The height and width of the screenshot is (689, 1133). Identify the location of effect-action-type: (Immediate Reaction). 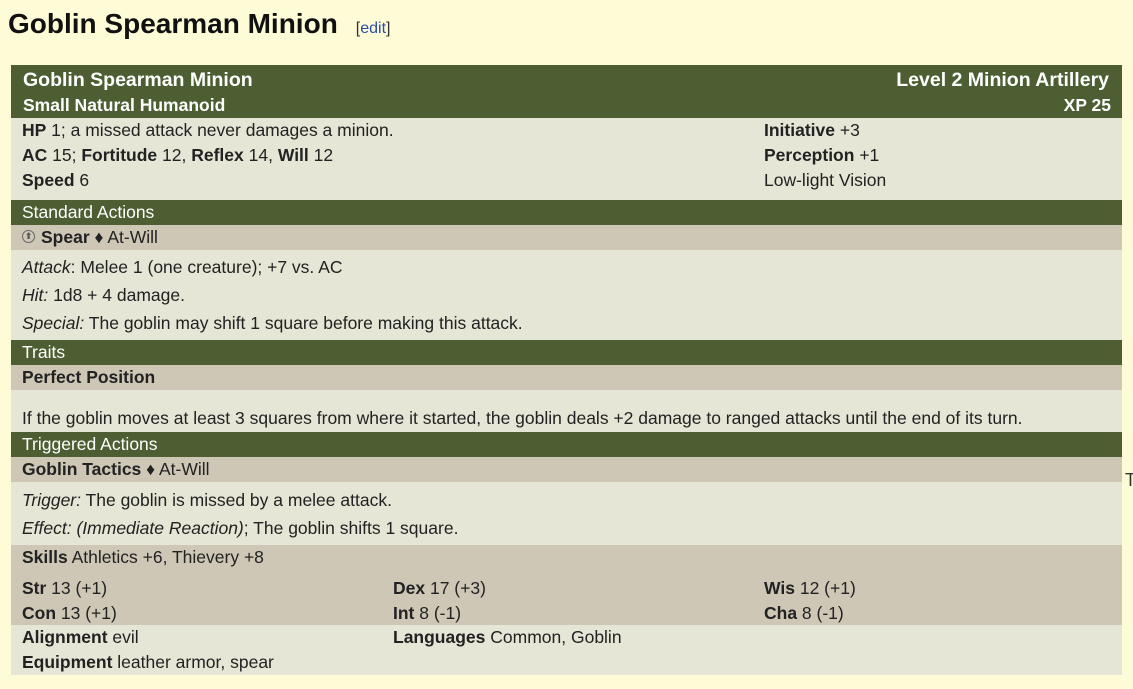
(157, 528).